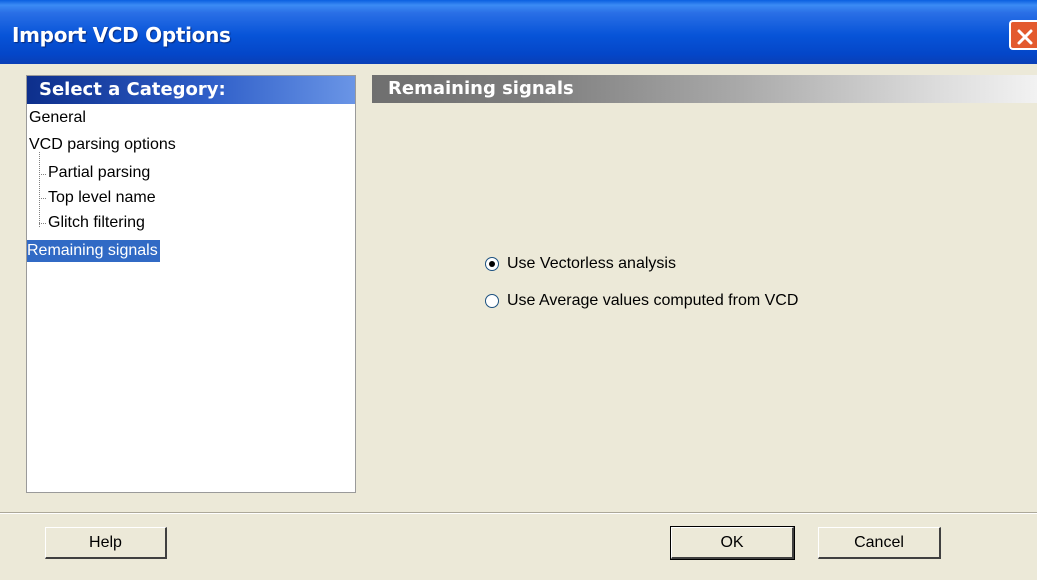 This screenshot has width=1037, height=580. What do you see at coordinates (591, 263) in the screenshot?
I see `radio-label: Use Vectorless analysis` at bounding box center [591, 263].